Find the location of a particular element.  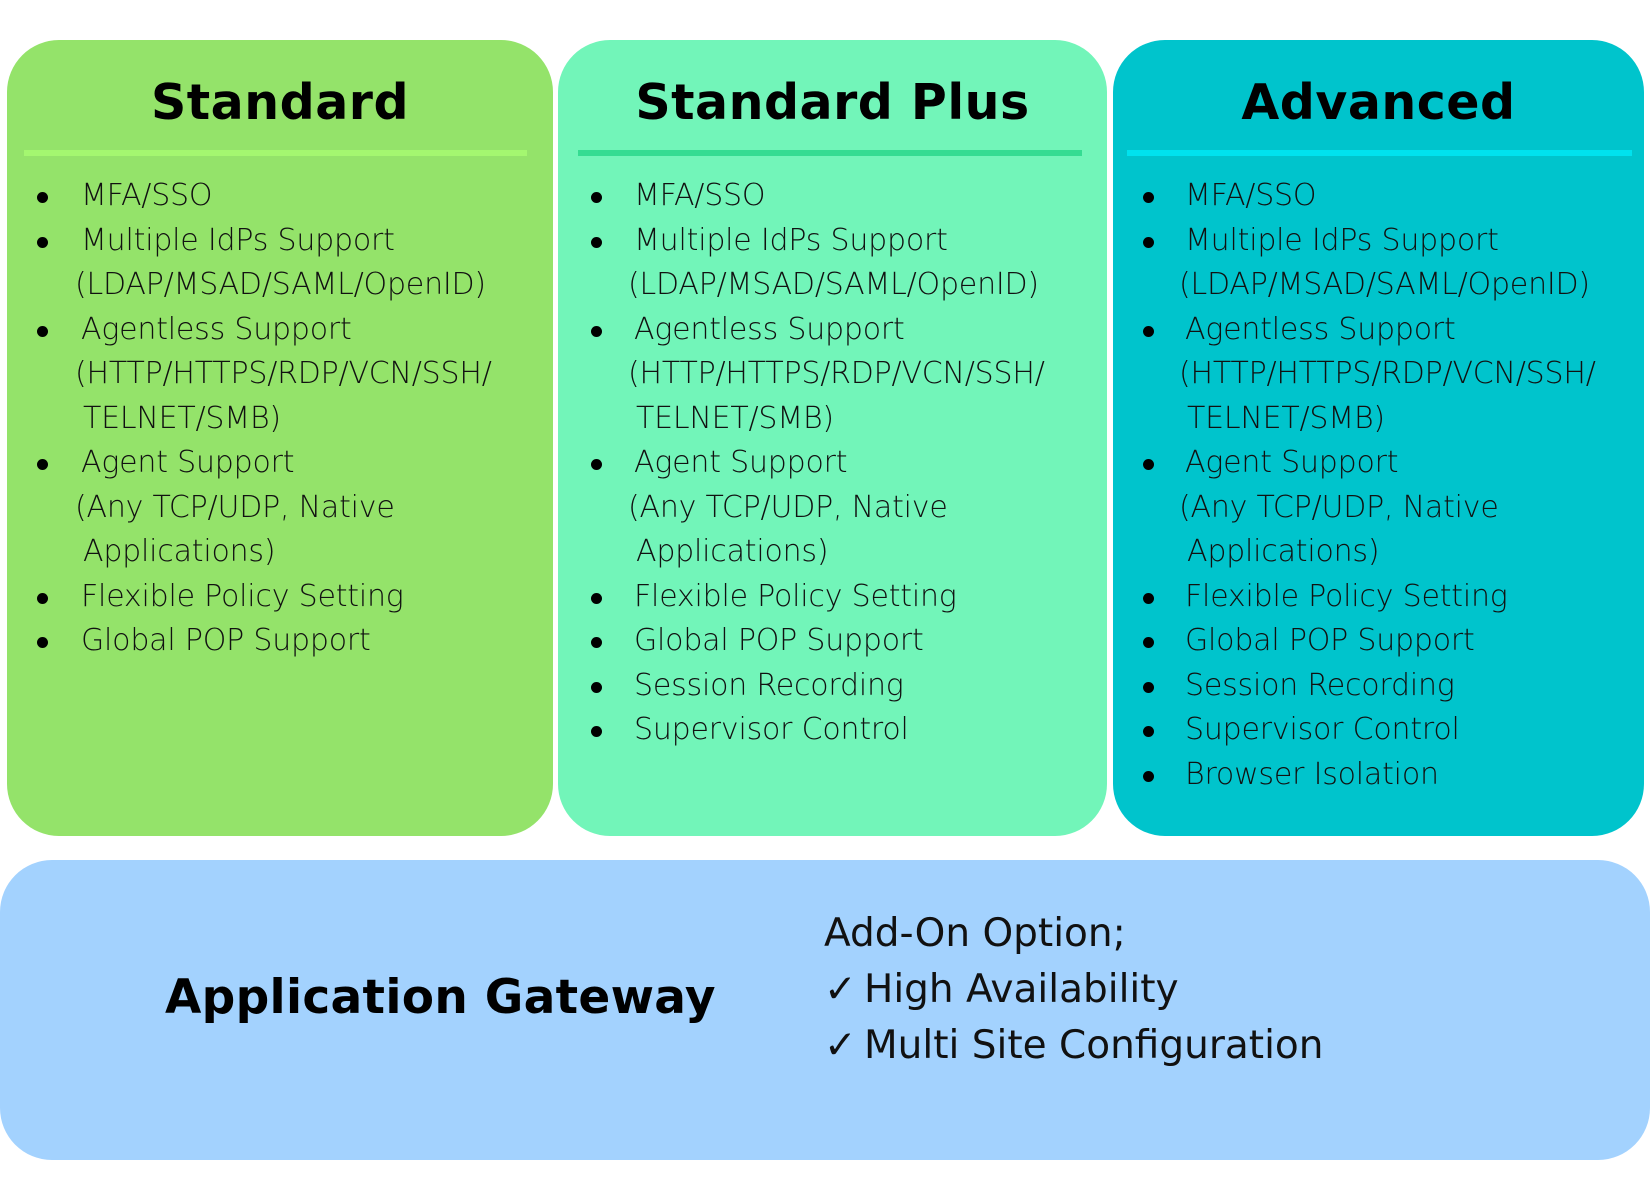

feature-label: Browser Isolation is located at coordinates (1312, 774).